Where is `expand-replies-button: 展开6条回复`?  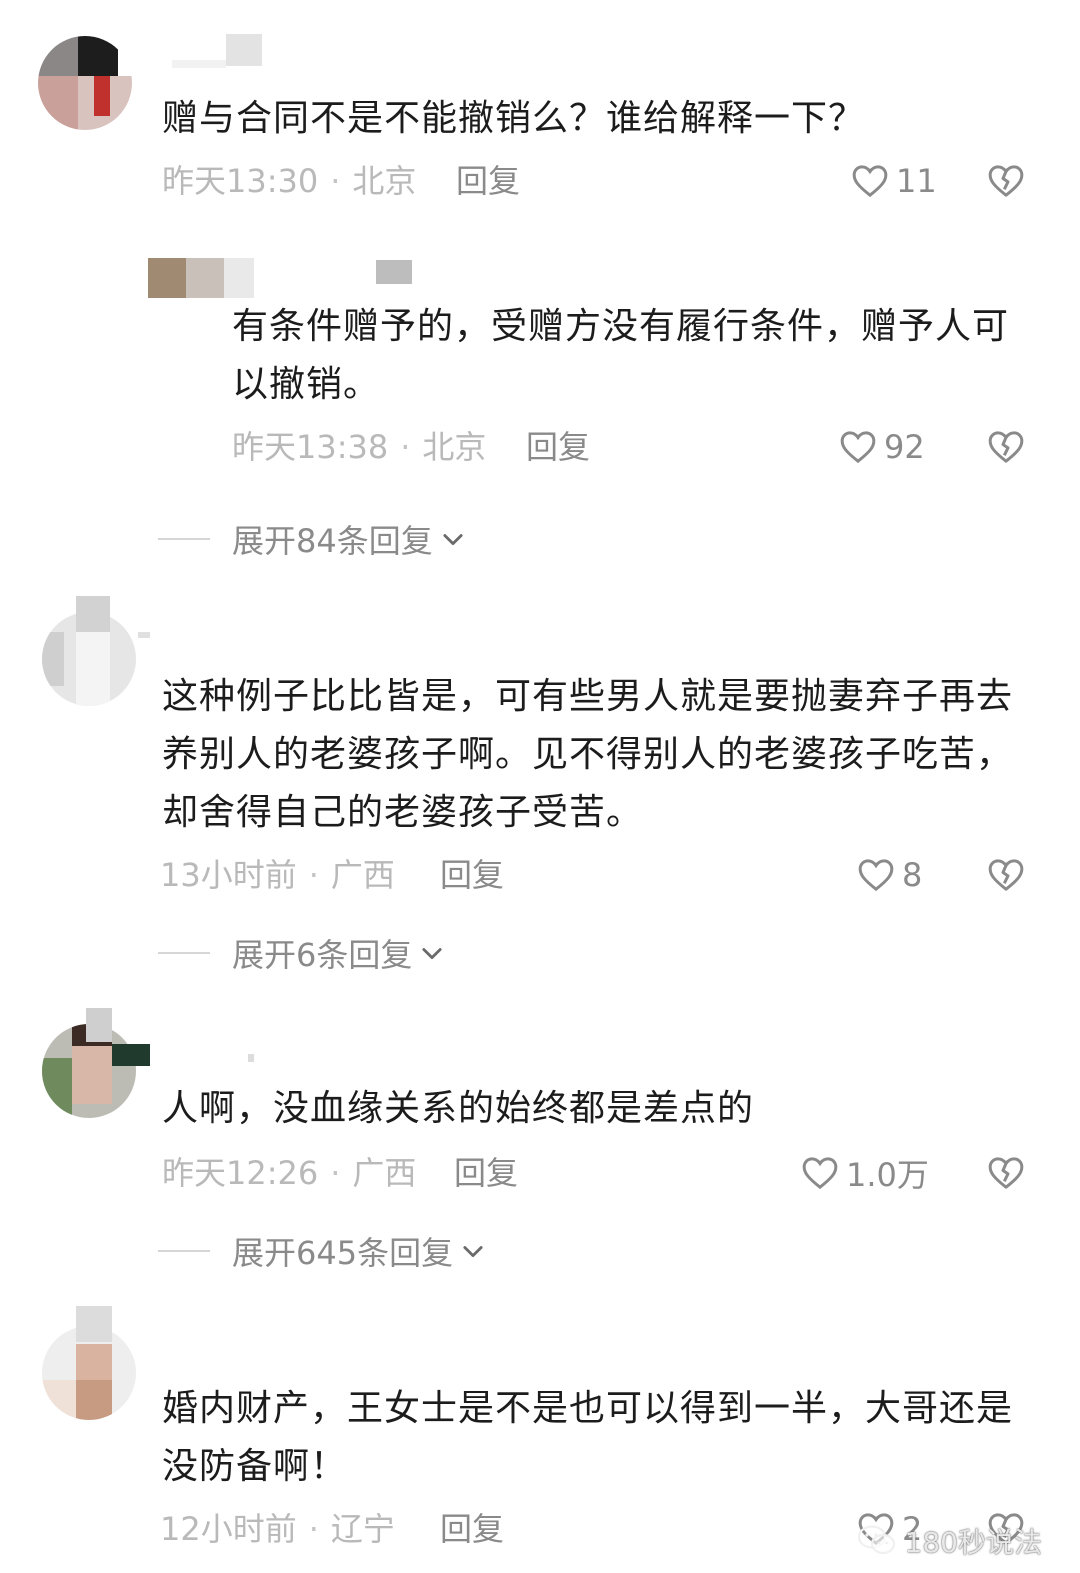
expand-replies-button: 展开6条回复 is located at coordinates (302, 953).